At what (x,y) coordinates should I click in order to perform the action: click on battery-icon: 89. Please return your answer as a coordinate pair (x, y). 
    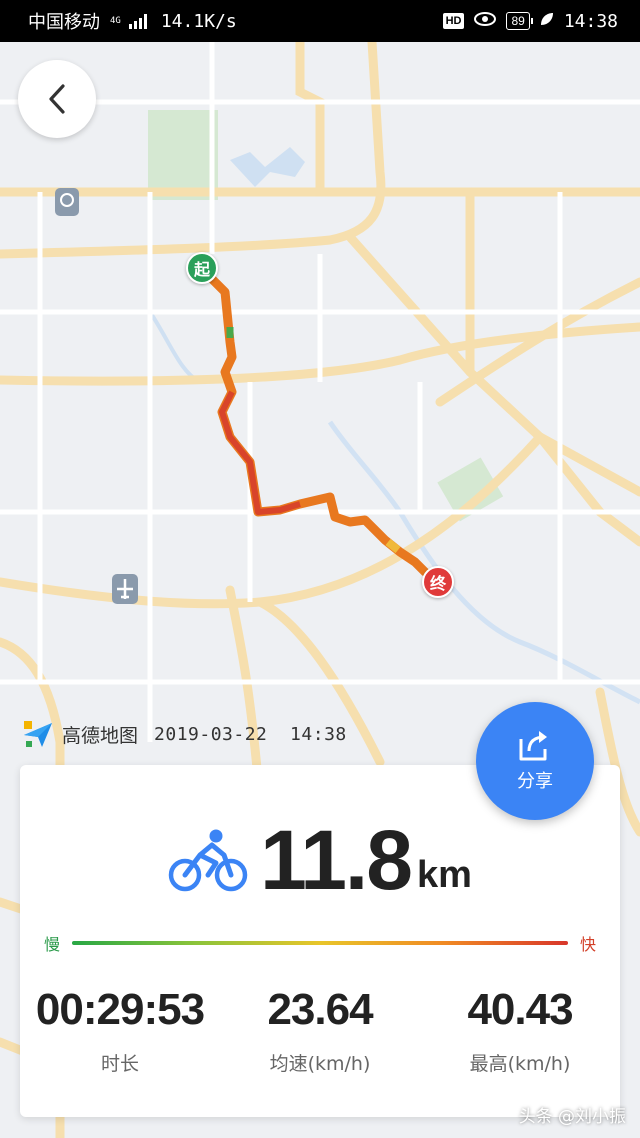
    Looking at the image, I should click on (520, 21).